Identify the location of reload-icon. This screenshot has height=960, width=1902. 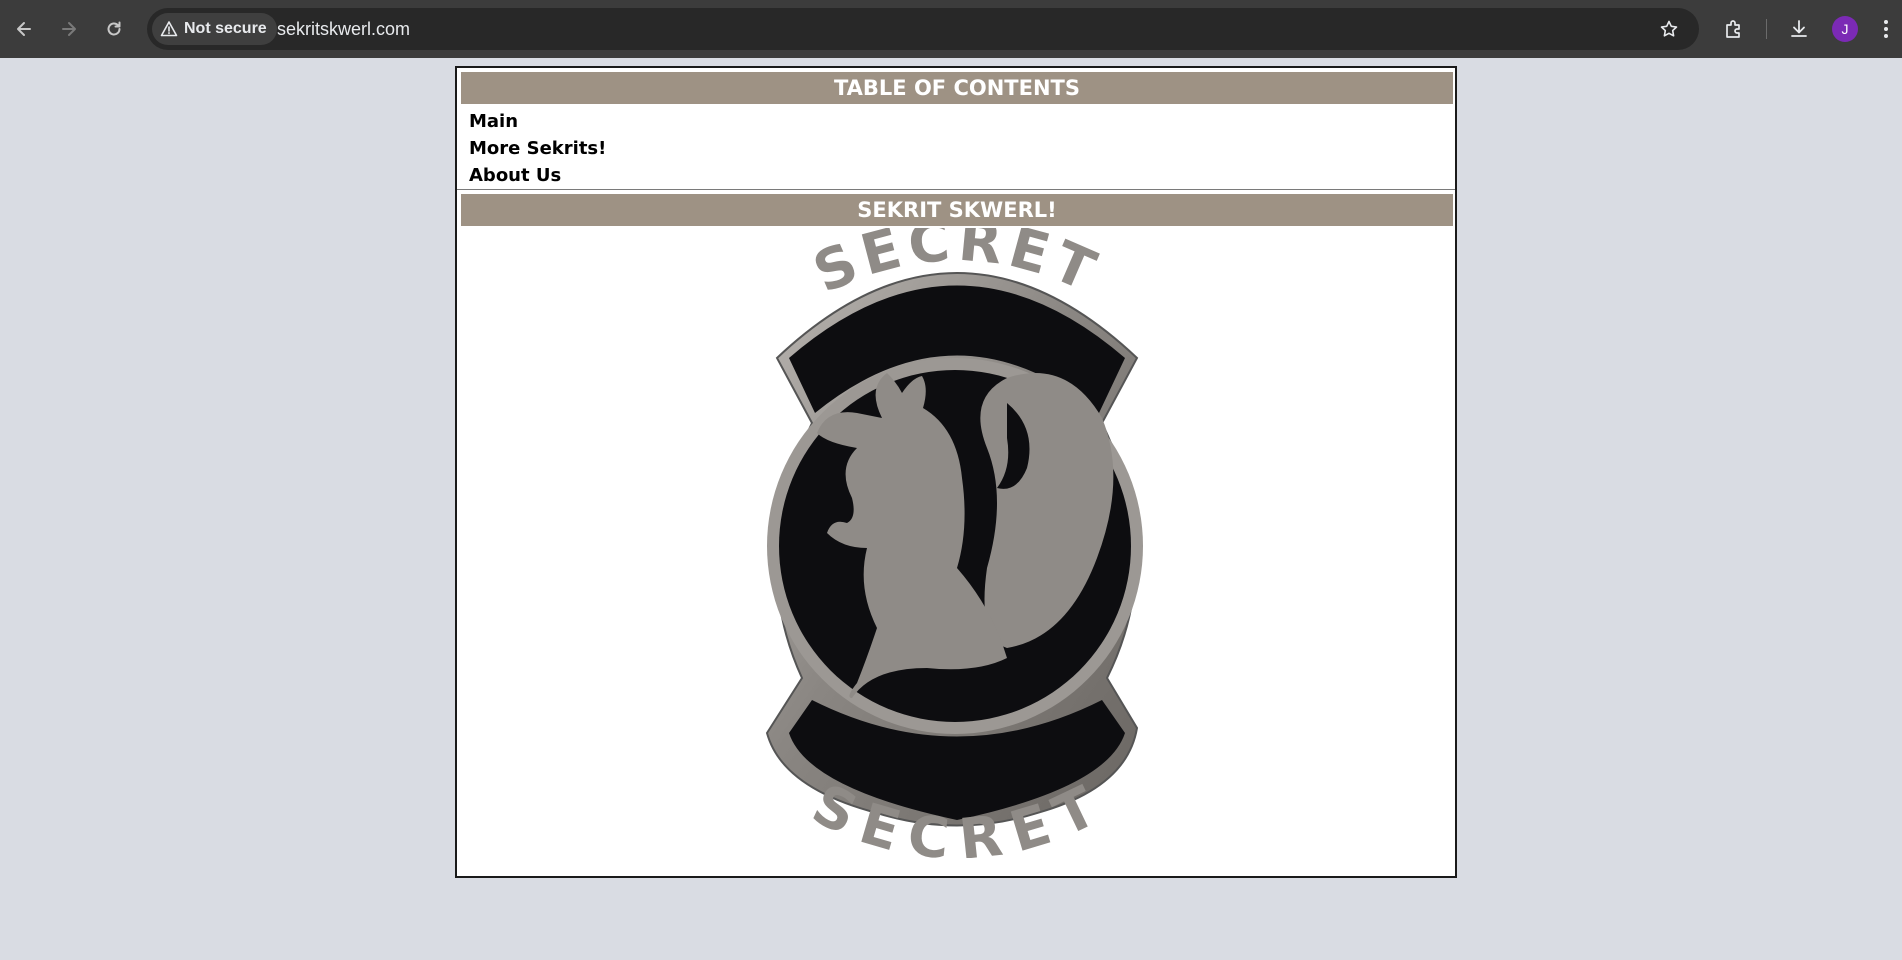
(114, 28).